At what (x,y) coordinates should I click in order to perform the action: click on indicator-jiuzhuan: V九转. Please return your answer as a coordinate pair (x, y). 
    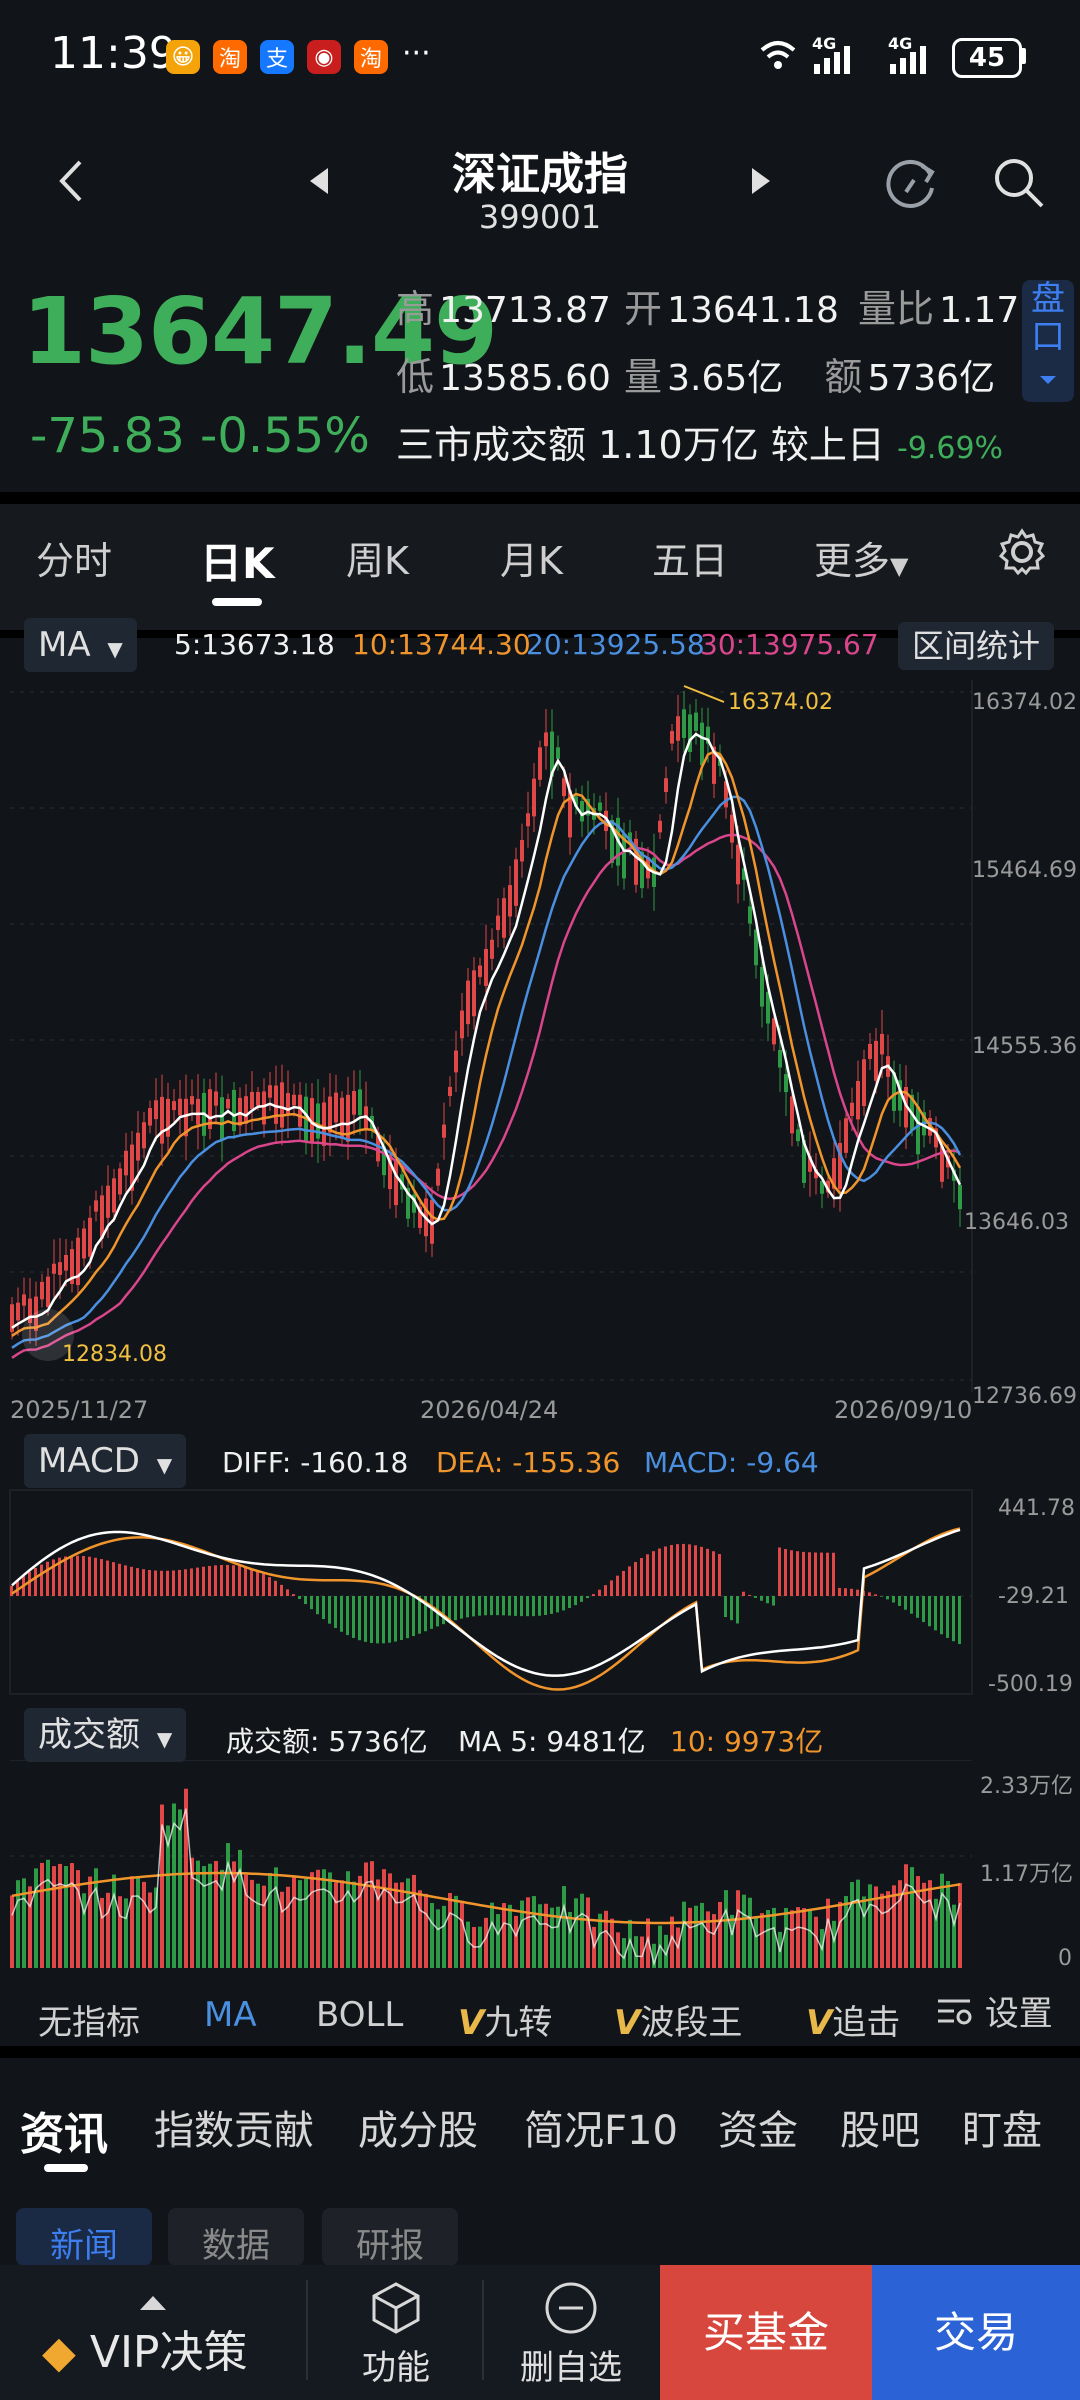
    Looking at the image, I should click on (505, 2019).